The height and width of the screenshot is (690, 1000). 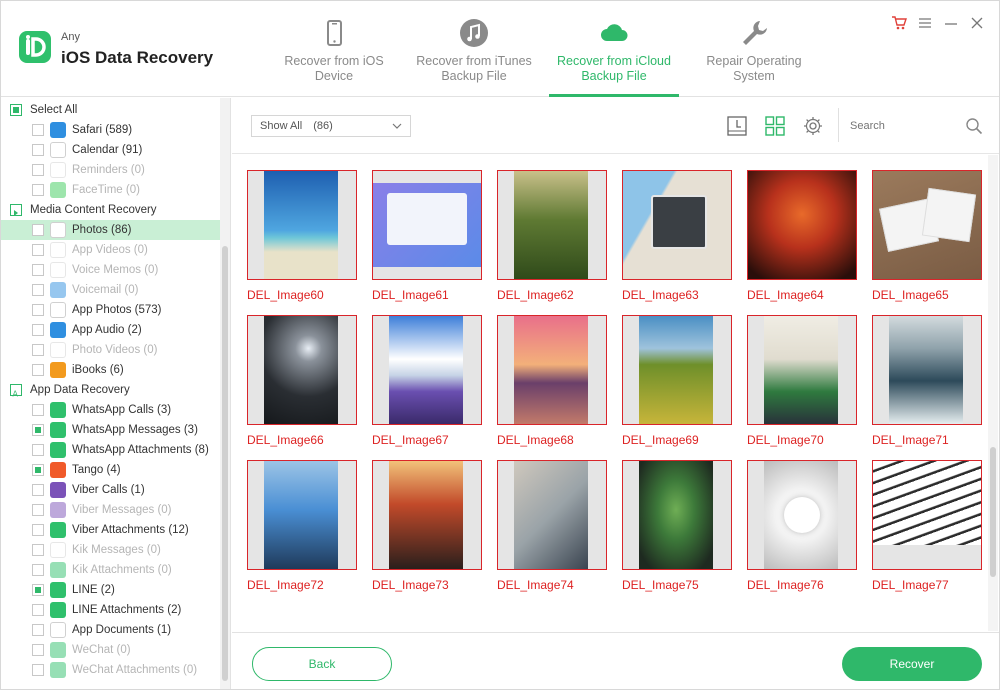 I want to click on sidebar-item: Kik Messages (0), so click(x=110, y=550).